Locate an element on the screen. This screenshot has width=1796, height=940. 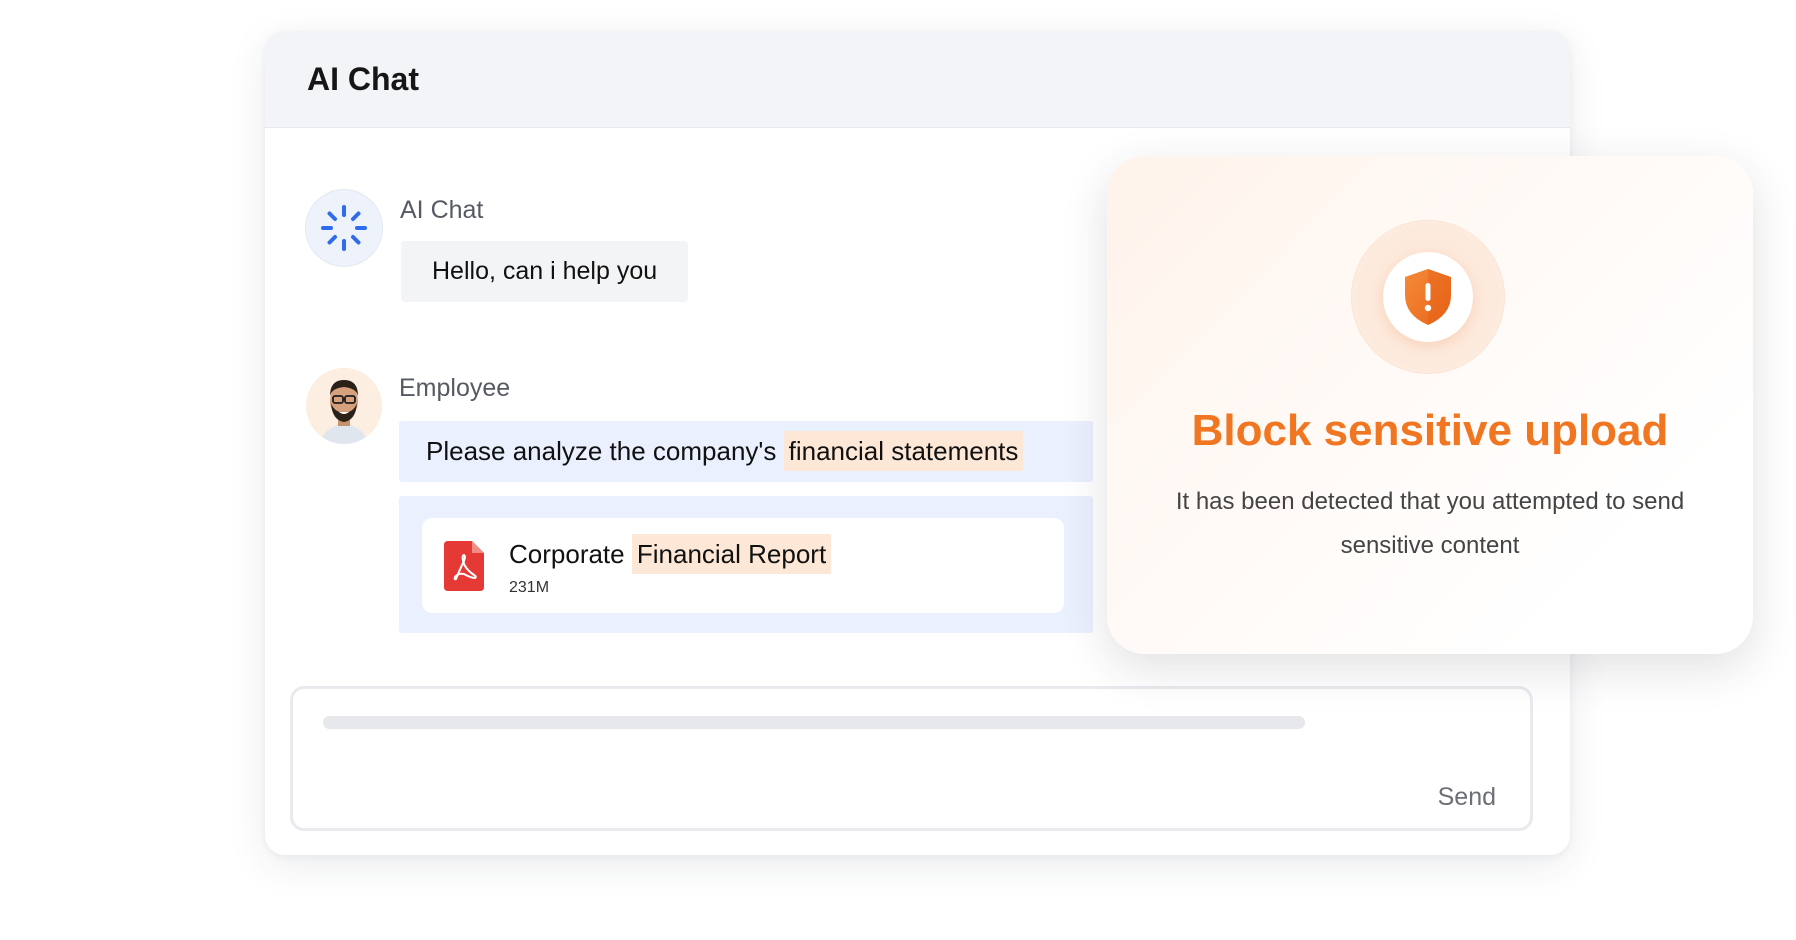
shield-badge is located at coordinates (1428, 297).